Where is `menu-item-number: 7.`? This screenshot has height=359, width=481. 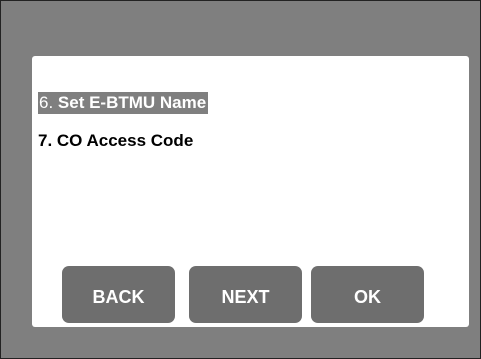
menu-item-number: 7. is located at coordinates (47, 140).